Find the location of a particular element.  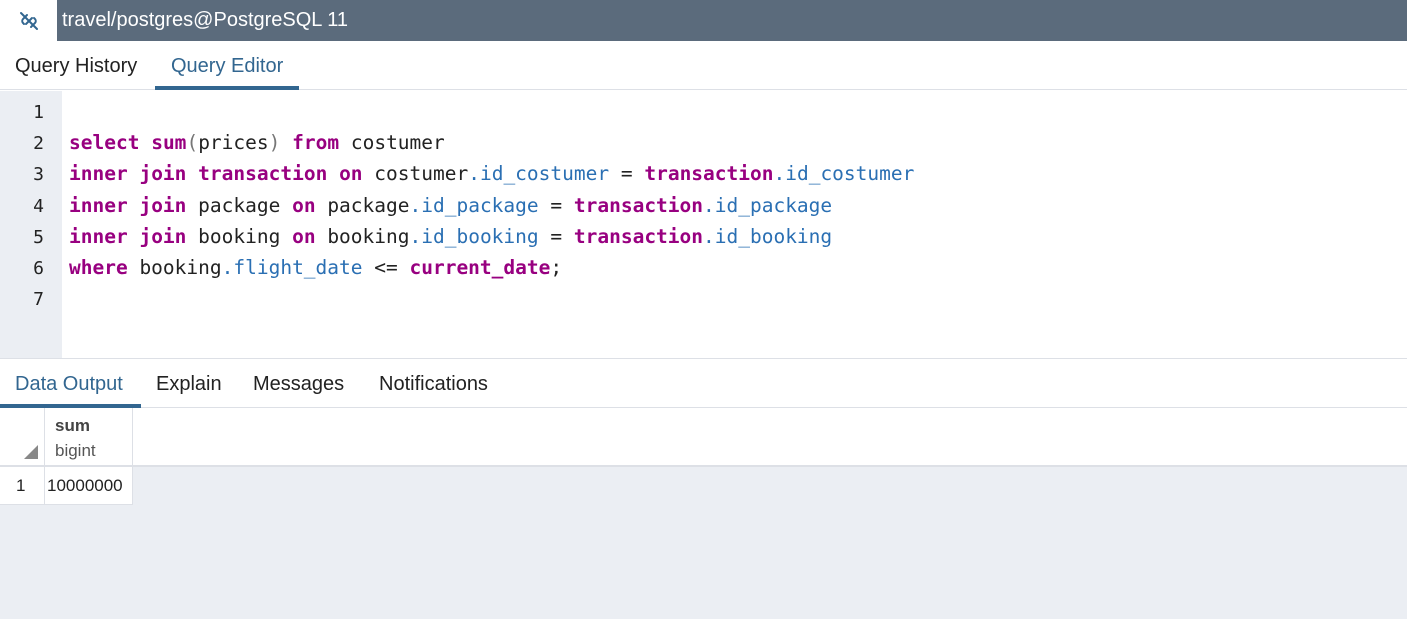

line-number: 1 is located at coordinates (38, 112).